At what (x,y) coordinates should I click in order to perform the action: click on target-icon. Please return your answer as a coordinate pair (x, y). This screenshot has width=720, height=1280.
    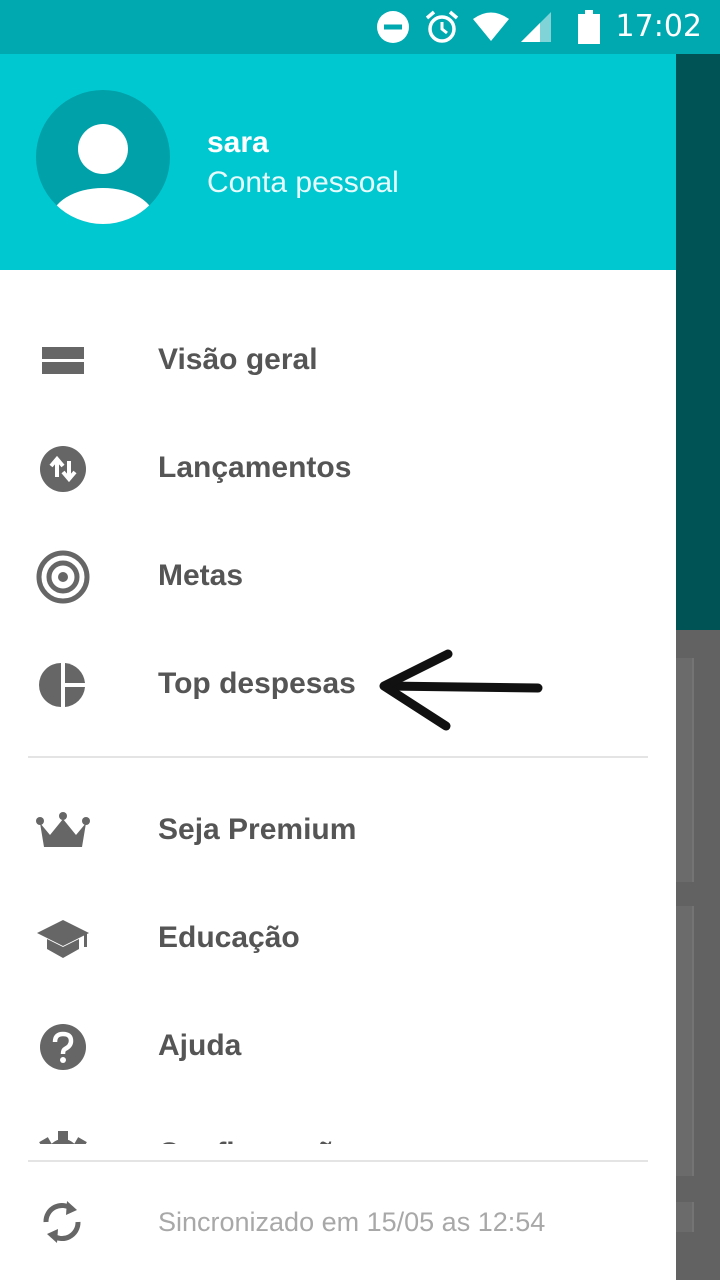
    Looking at the image, I should click on (63, 577).